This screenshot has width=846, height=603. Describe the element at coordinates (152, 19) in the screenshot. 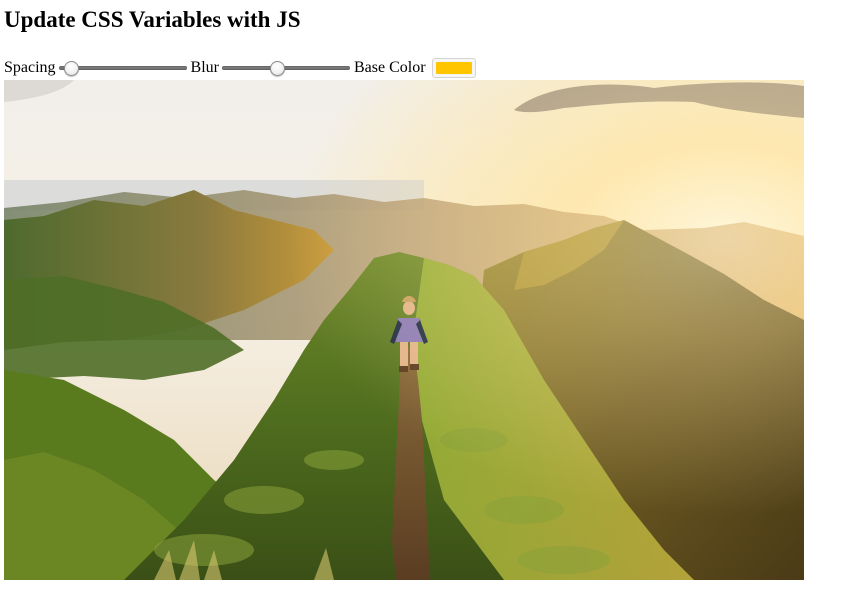

I see `page-title: Update CSS Variables with JS` at that location.